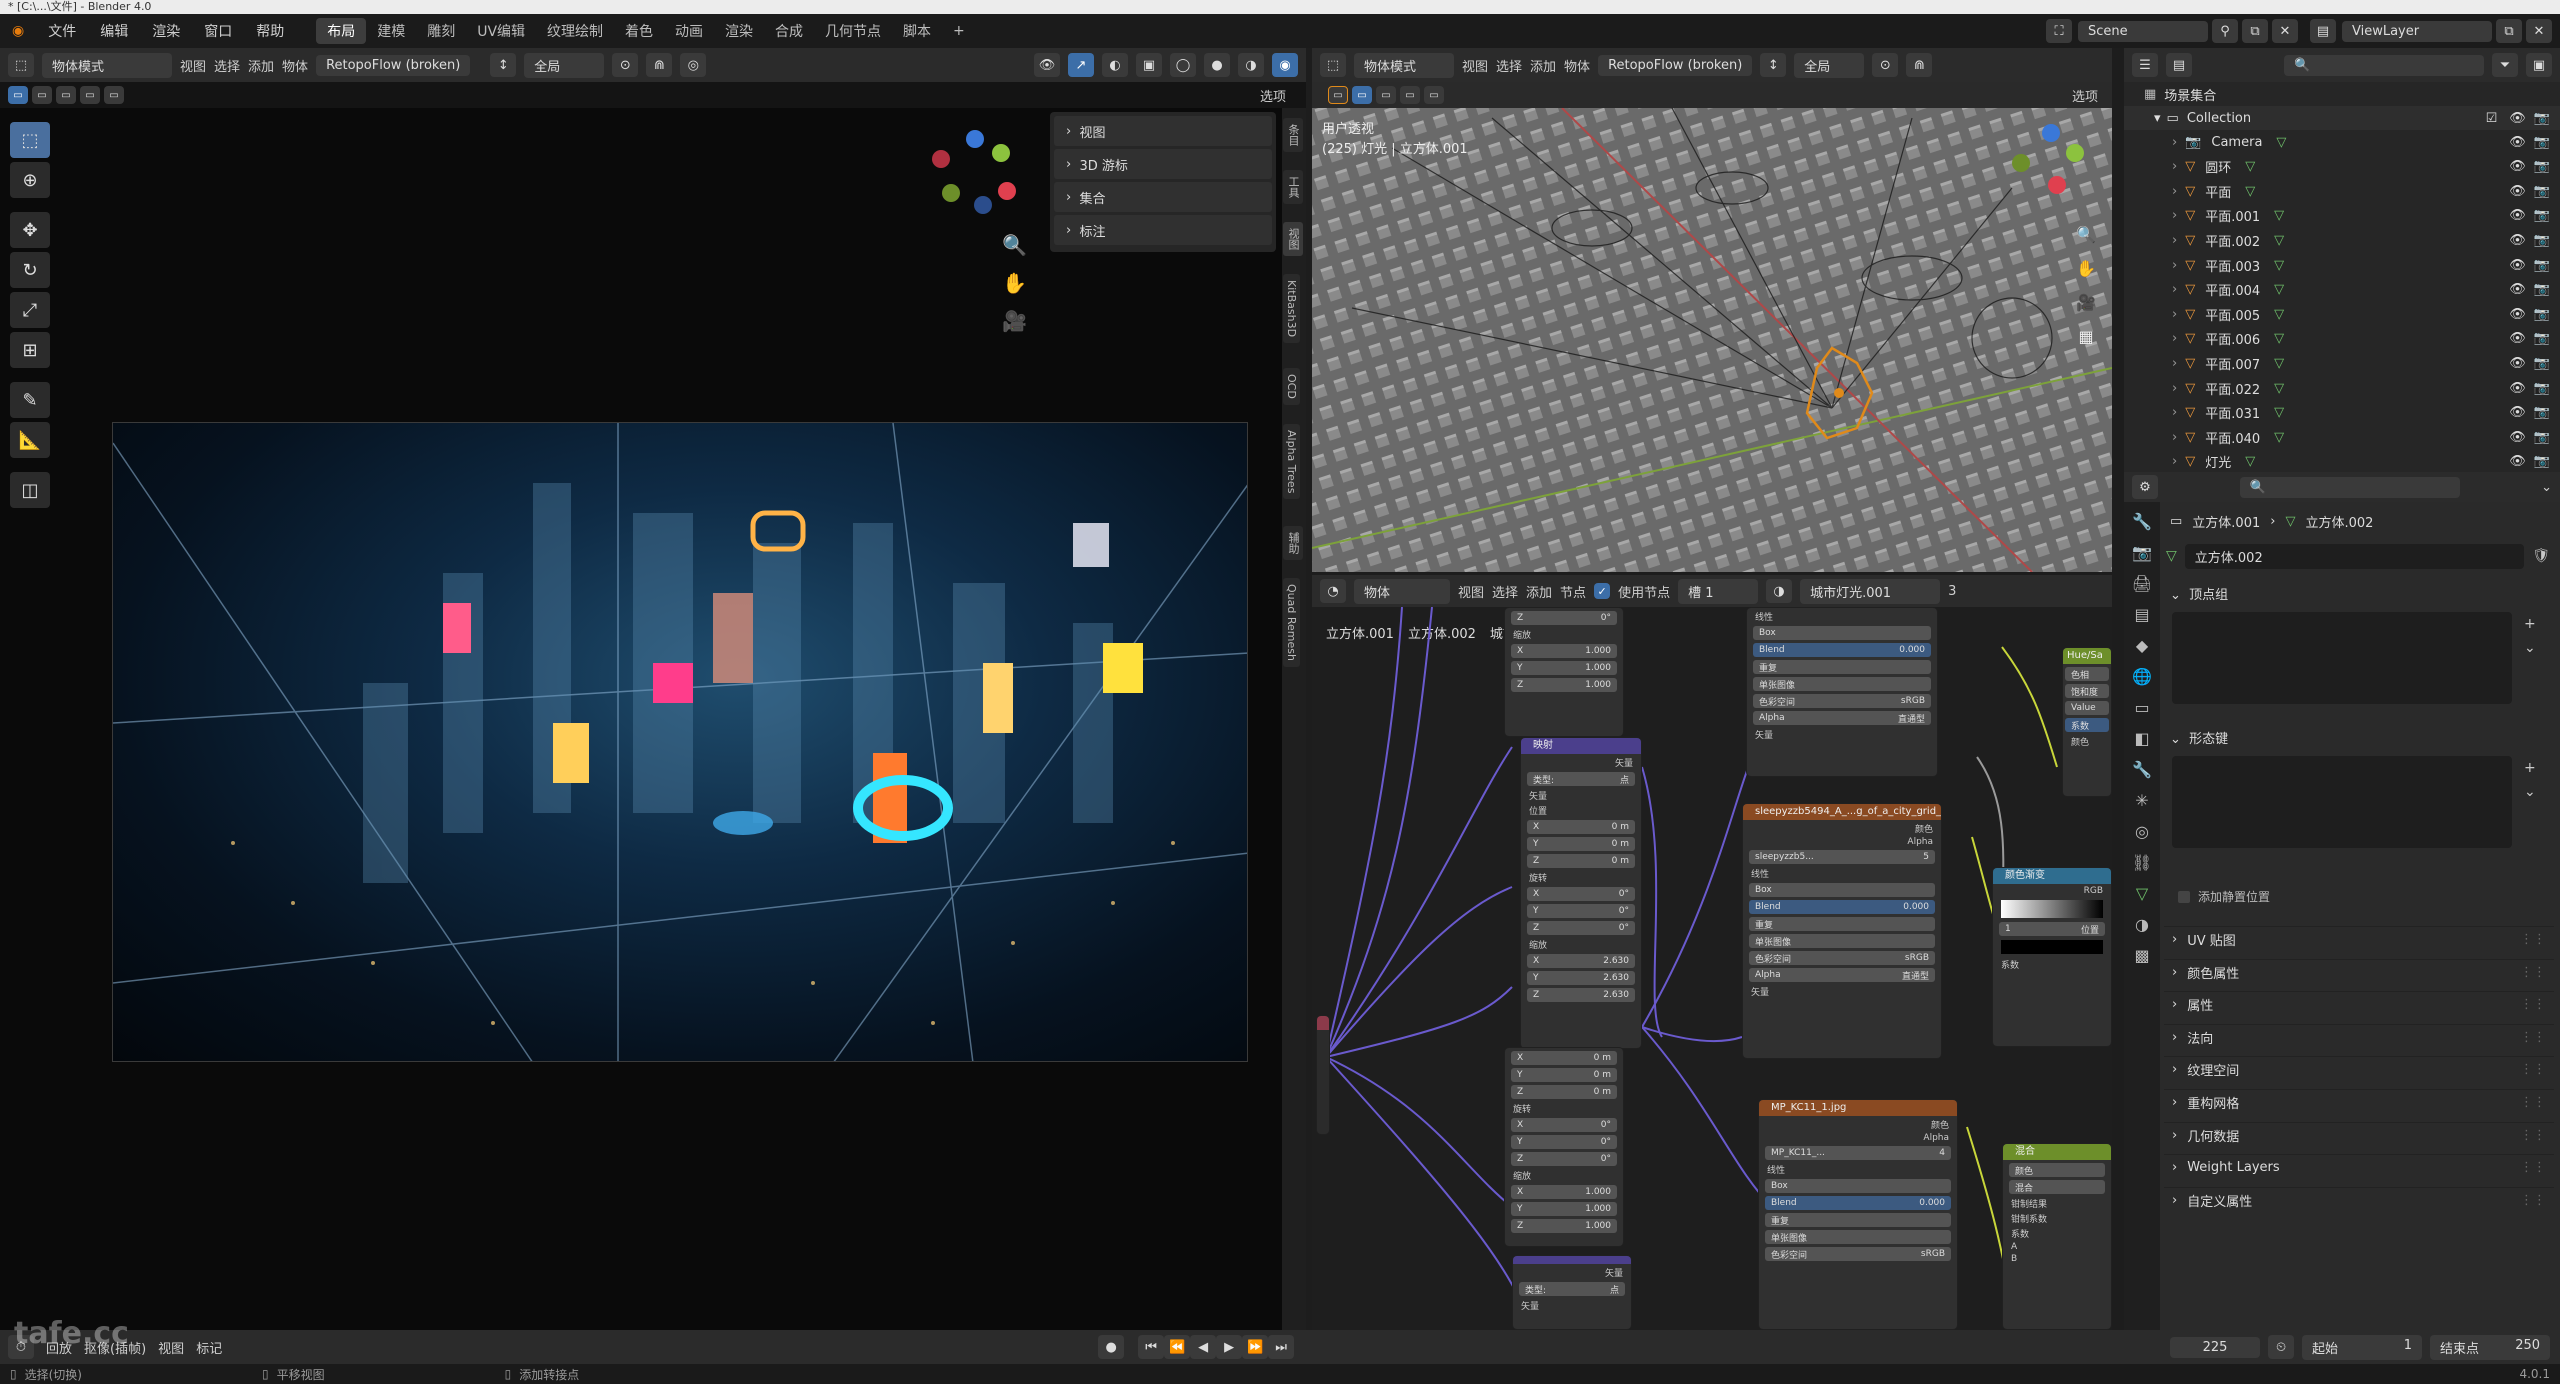 The image size is (2560, 1384). Describe the element at coordinates (575, 31) in the screenshot. I see `workspace-tab-texture-paint: 纹理绘制` at that location.